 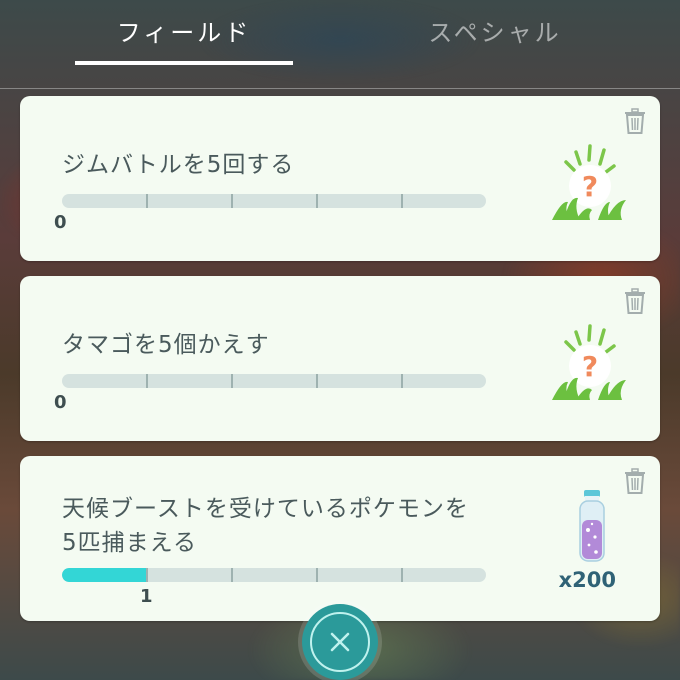 What do you see at coordinates (146, 596) in the screenshot?
I see `progress-count: 1` at bounding box center [146, 596].